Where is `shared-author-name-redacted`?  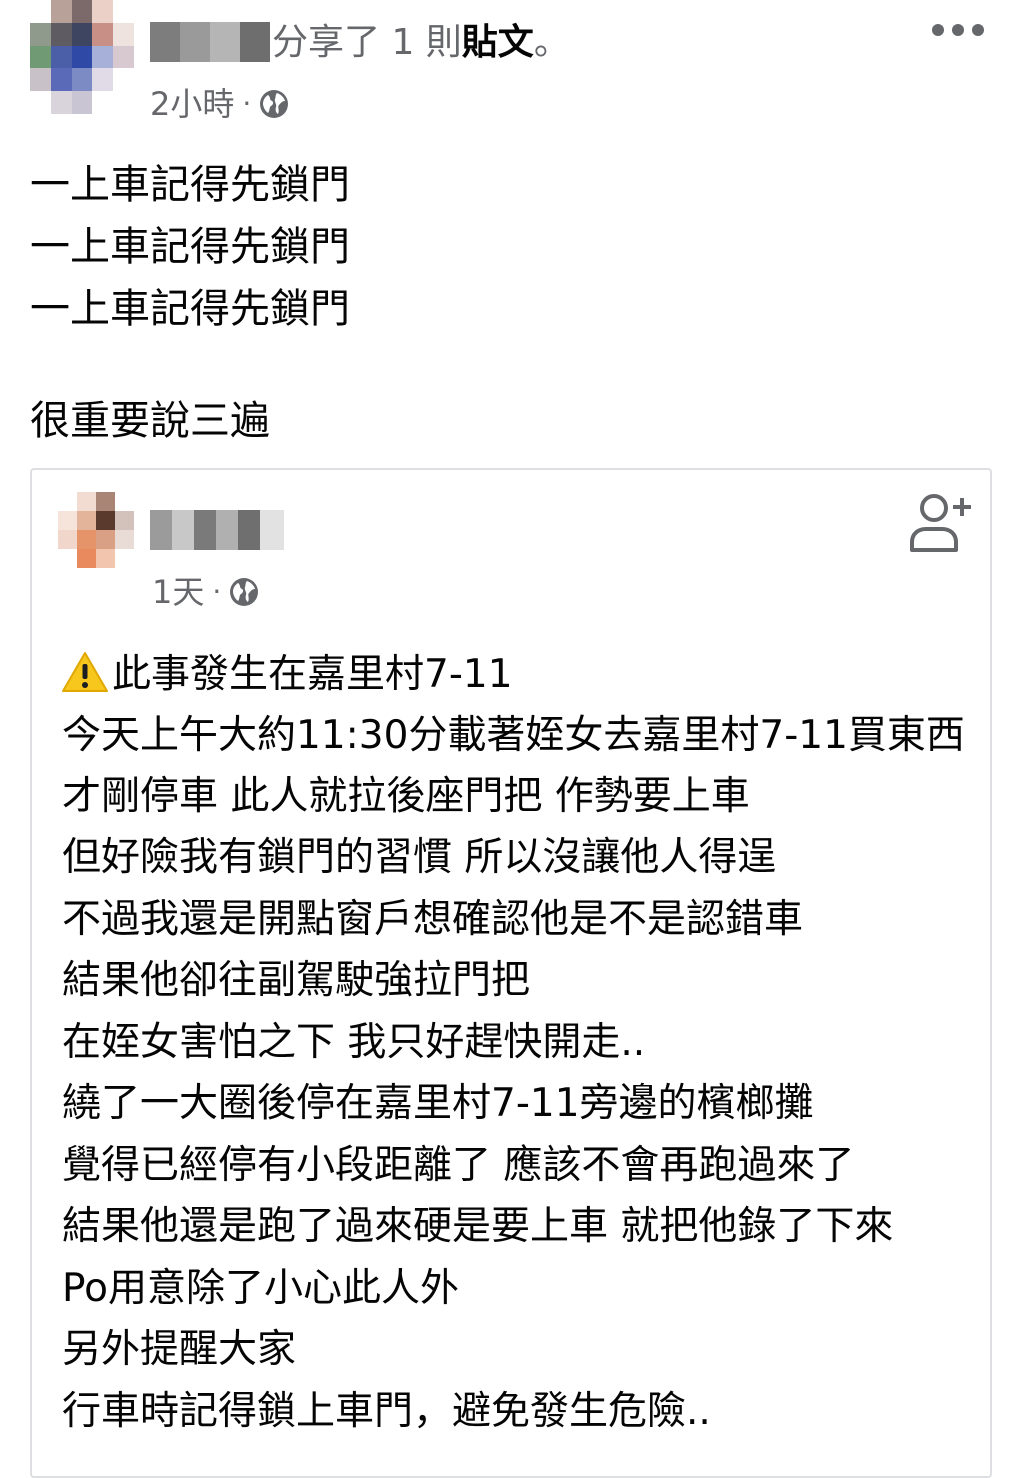
shared-author-name-redacted is located at coordinates (217, 530).